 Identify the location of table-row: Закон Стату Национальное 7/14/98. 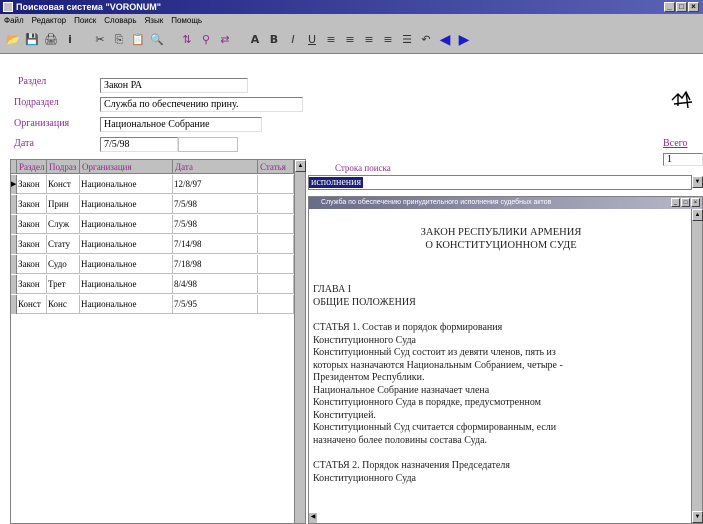
(152, 244).